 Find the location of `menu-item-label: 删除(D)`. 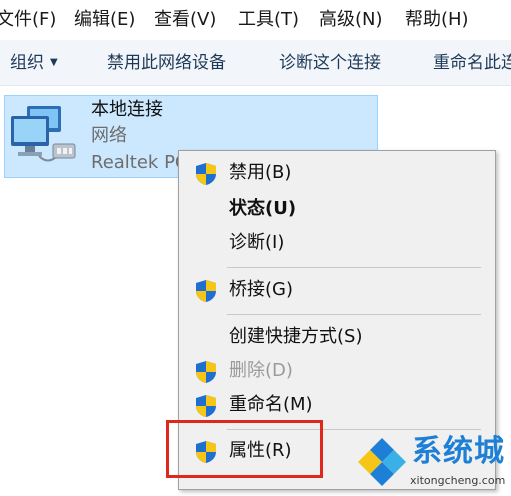

menu-item-label: 删除(D) is located at coordinates (261, 370).